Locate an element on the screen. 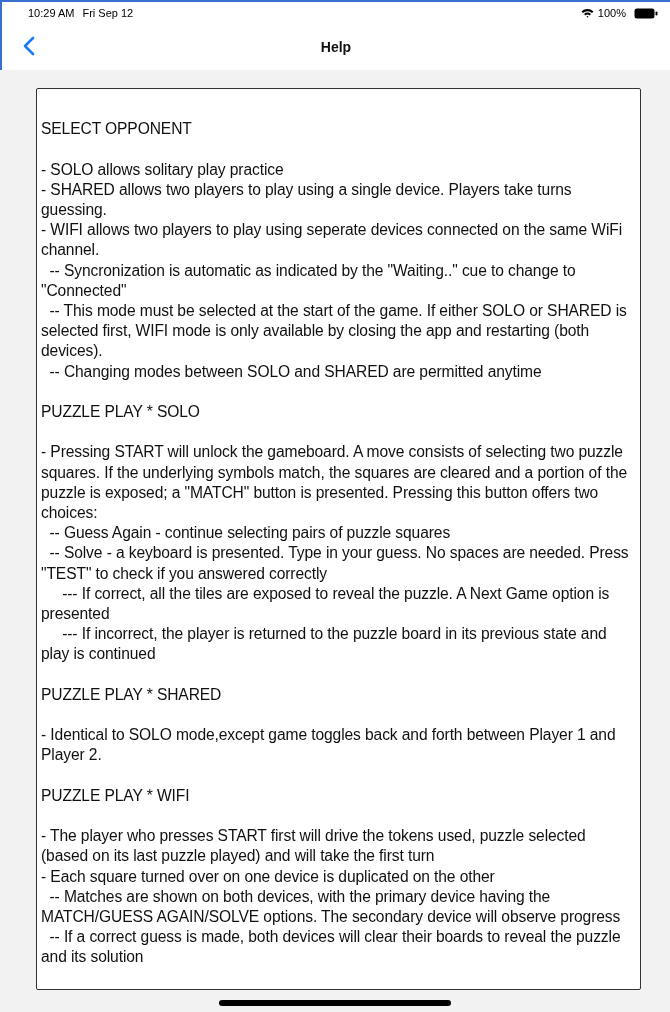 This screenshot has width=670, height=1012. section-heading: PUZZLE PLAY * SOLO is located at coordinates (121, 412).